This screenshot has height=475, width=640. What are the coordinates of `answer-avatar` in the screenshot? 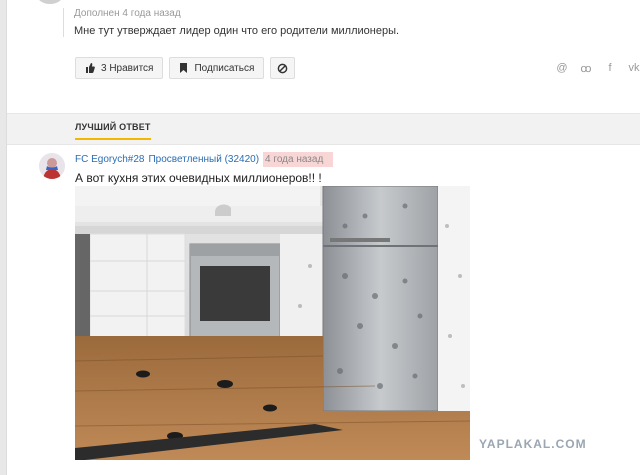 It's located at (52, 166).